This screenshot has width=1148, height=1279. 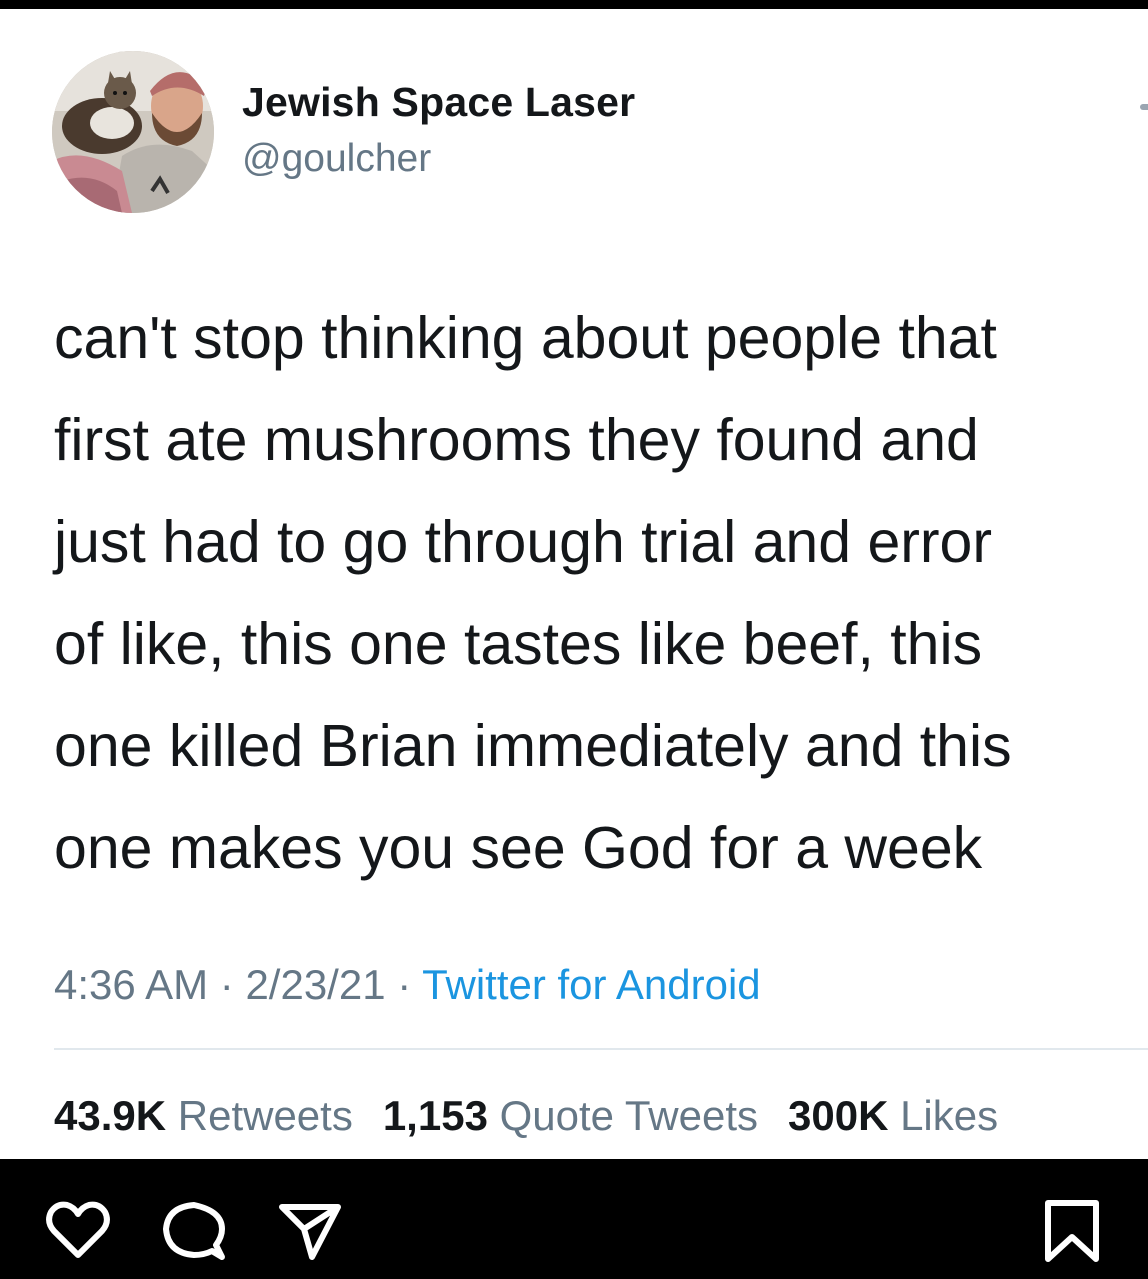 What do you see at coordinates (533, 746) in the screenshot?
I see `tweet-text-line: one killed Brian immediately and this` at bounding box center [533, 746].